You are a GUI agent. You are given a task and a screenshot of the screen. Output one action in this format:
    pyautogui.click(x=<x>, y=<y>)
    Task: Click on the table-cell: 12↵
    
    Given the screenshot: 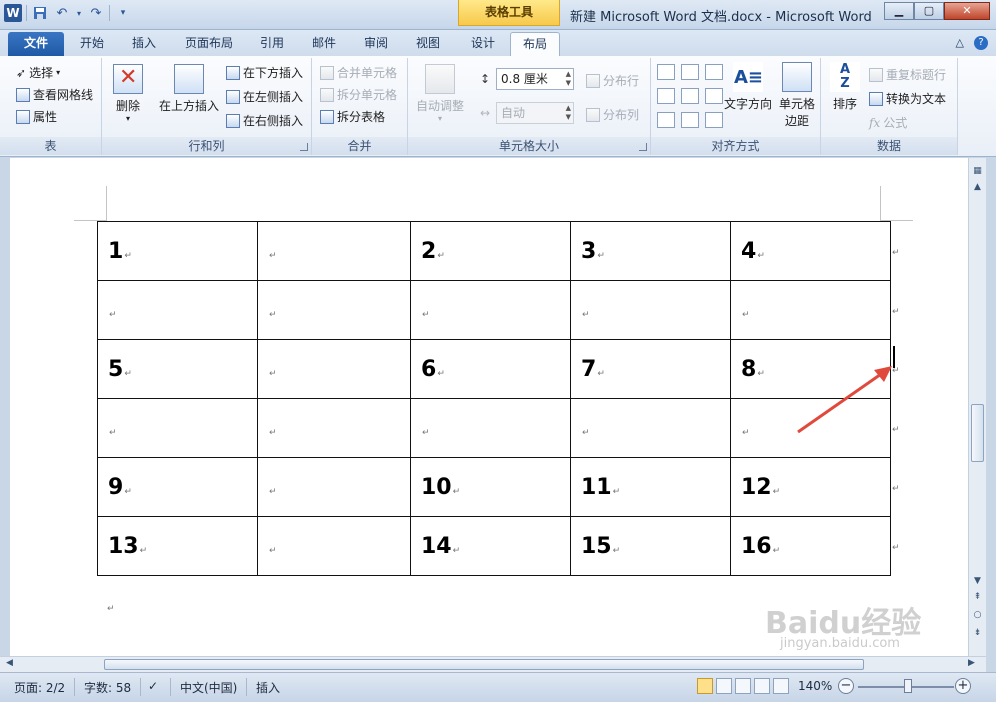 What is the action you would take?
    pyautogui.click(x=810, y=487)
    